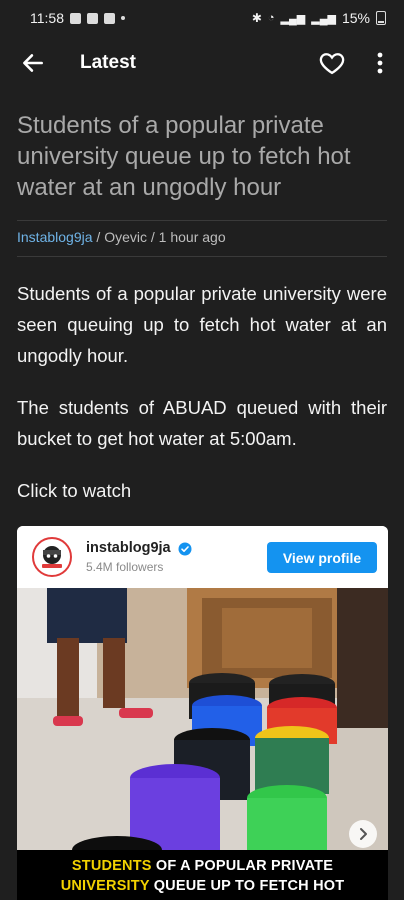 This screenshot has width=404, height=900. What do you see at coordinates (192, 237) in the screenshot?
I see `time-ago: 1 hour ago` at bounding box center [192, 237].